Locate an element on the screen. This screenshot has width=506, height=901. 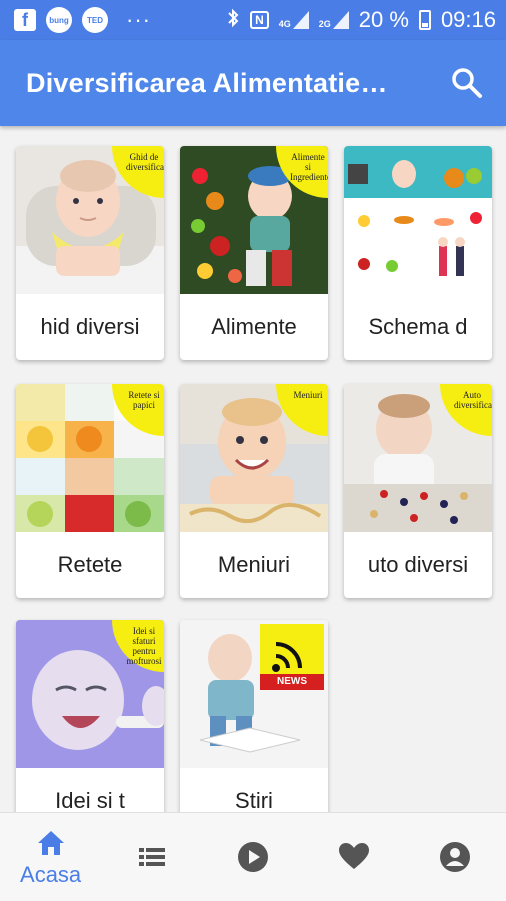
home-icon is located at coordinates (50, 843).